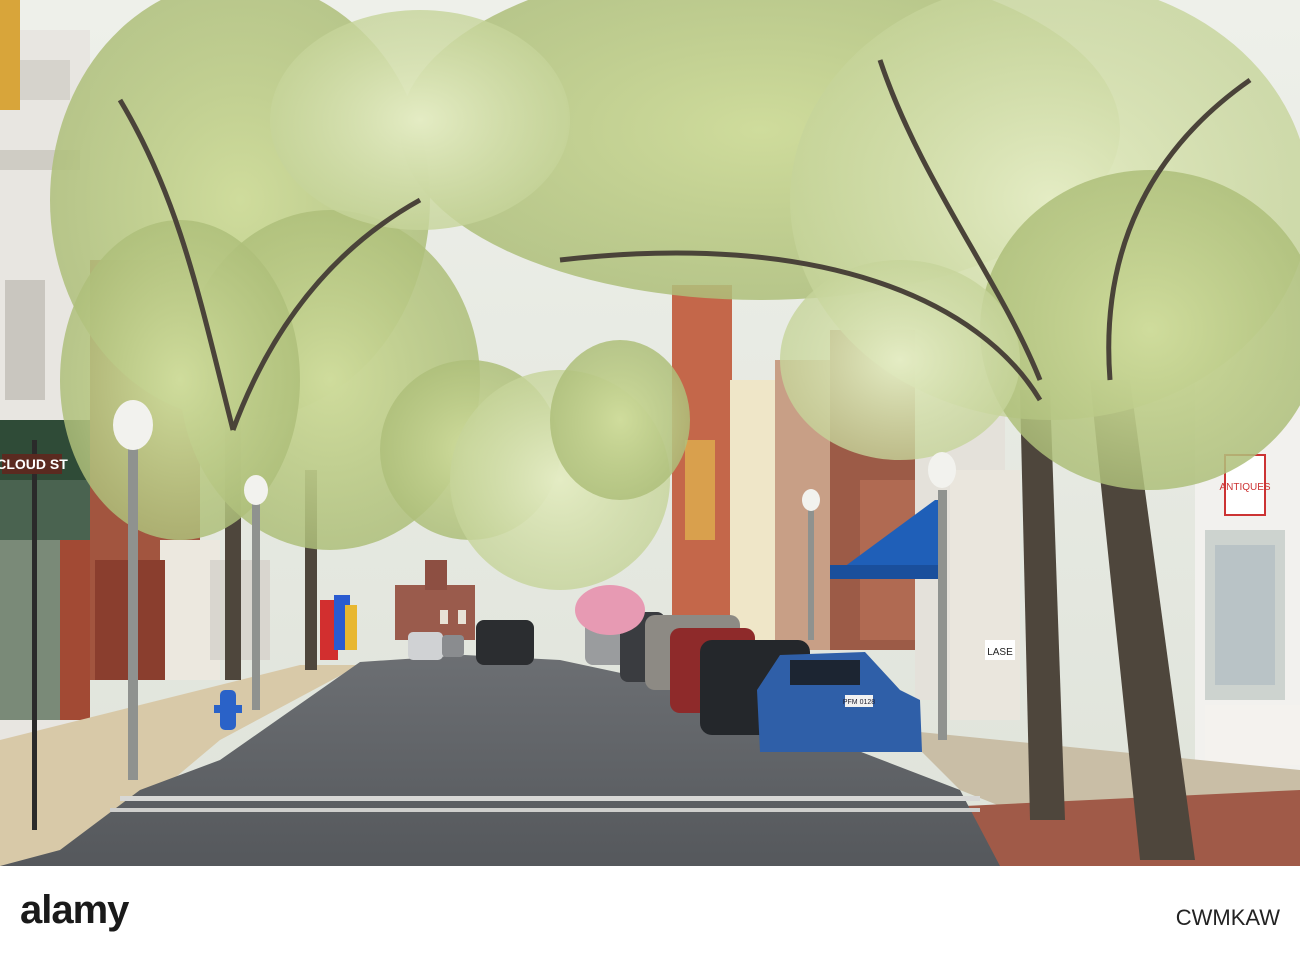 The image size is (1300, 956). Describe the element at coordinates (859, 702) in the screenshot. I see `license-plate-text: PFM 0128` at that location.